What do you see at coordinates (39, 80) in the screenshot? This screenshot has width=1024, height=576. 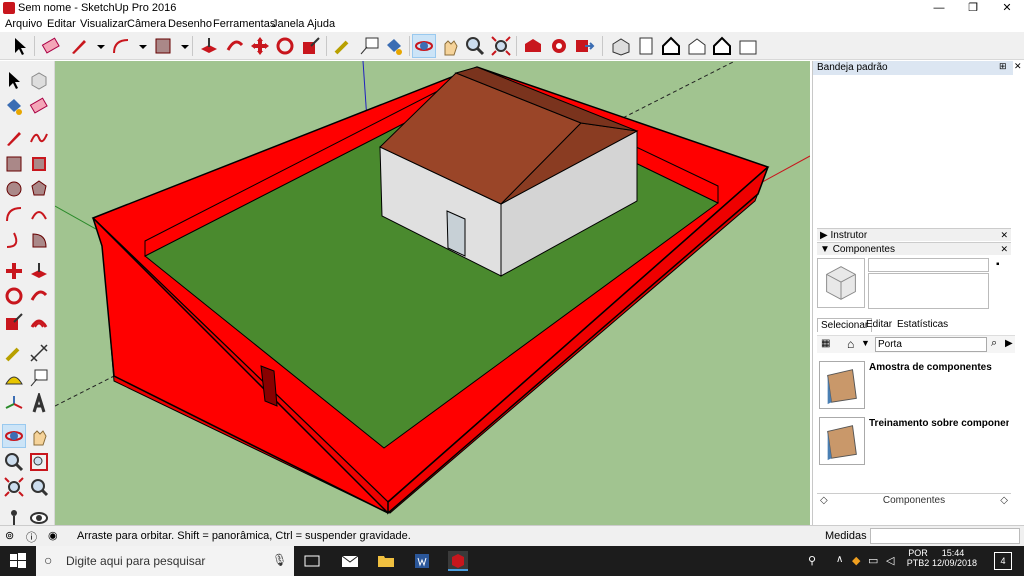 I see `make-component-icon` at bounding box center [39, 80].